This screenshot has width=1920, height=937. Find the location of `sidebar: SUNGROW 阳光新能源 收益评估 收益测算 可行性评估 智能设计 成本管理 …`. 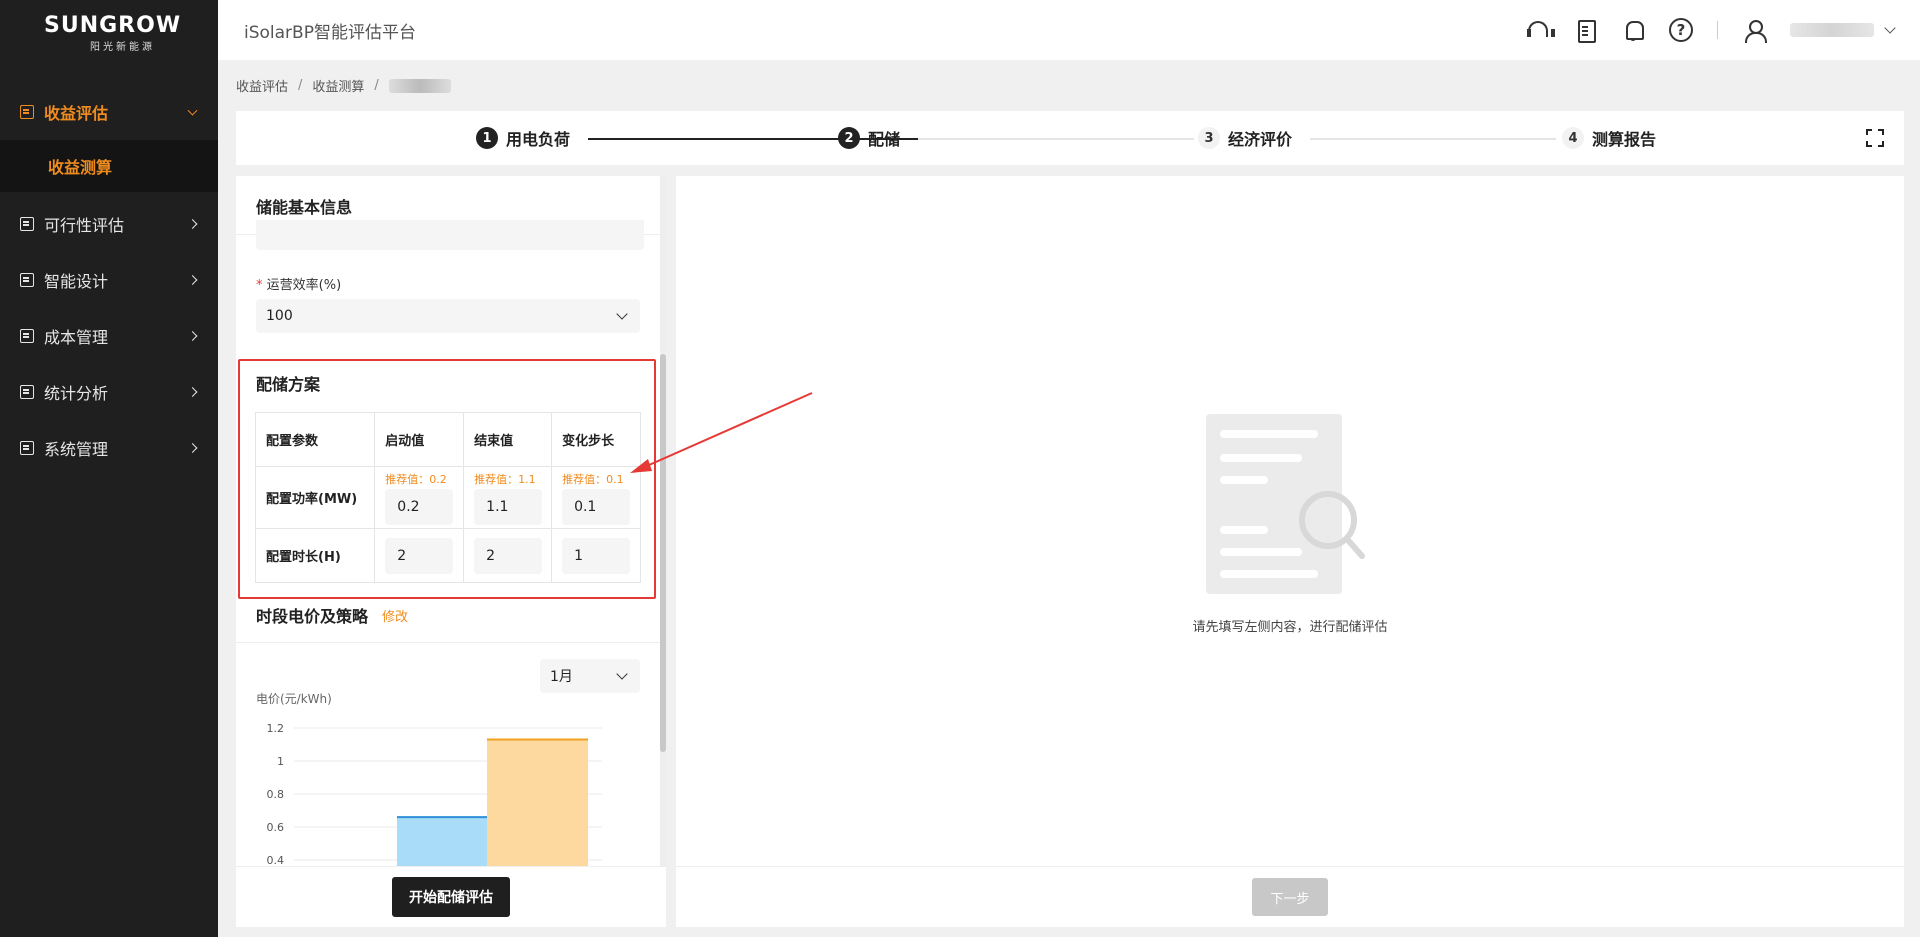

sidebar: SUNGROW 阳光新能源 收益评估 收益测算 可行性评估 智能设计 成本管理 … is located at coordinates (109, 468).